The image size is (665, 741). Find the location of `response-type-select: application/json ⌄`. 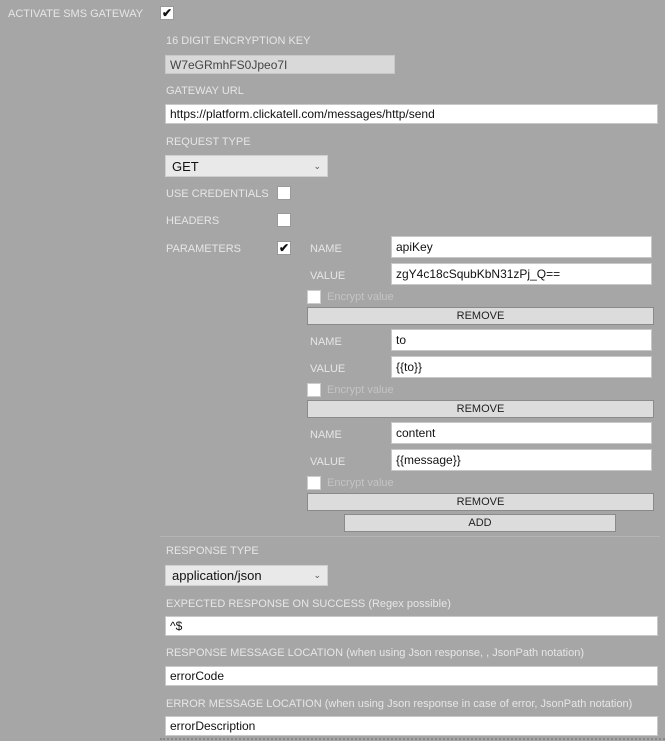

response-type-select: application/json ⌄ is located at coordinates (246, 575).